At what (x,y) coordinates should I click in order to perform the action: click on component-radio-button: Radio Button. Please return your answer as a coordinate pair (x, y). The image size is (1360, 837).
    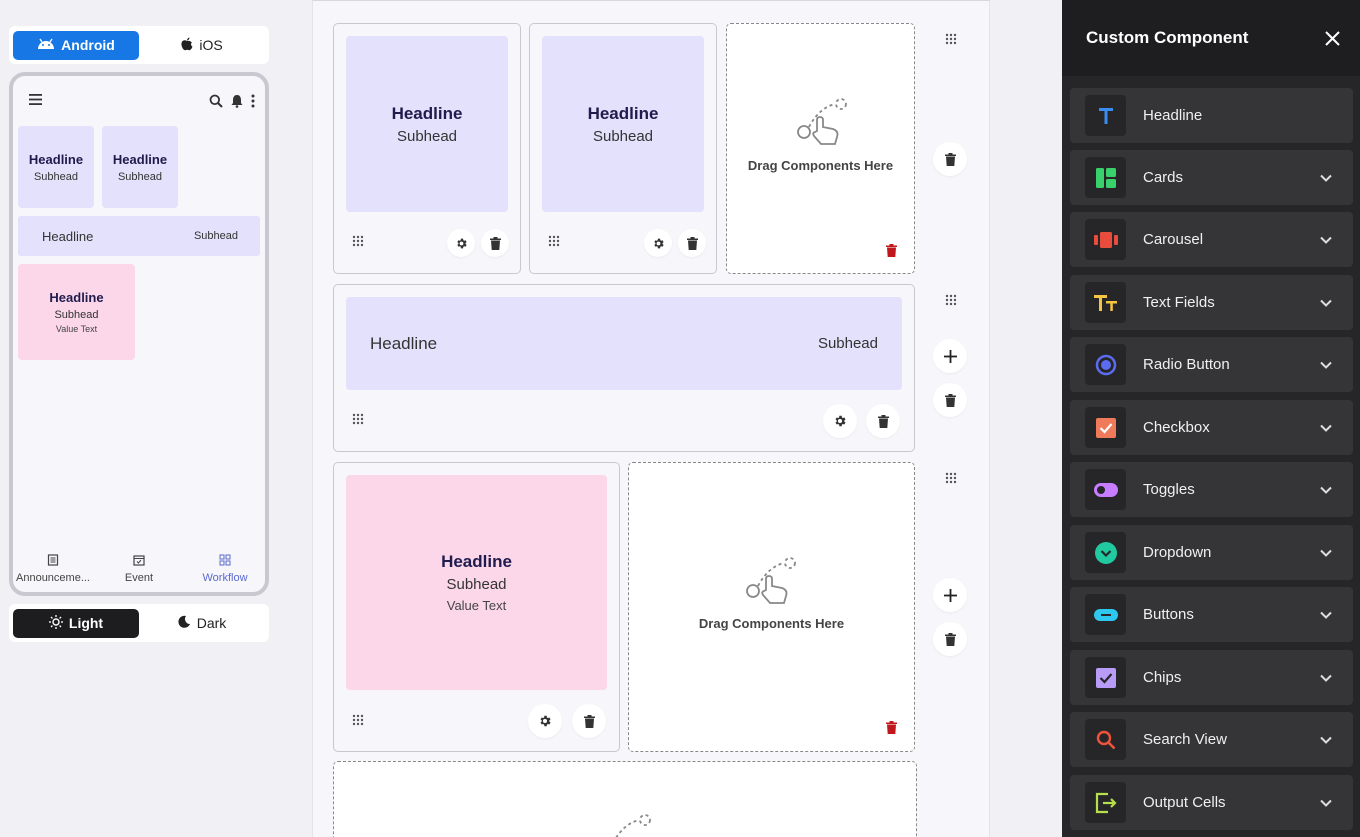
    Looking at the image, I should click on (1211, 364).